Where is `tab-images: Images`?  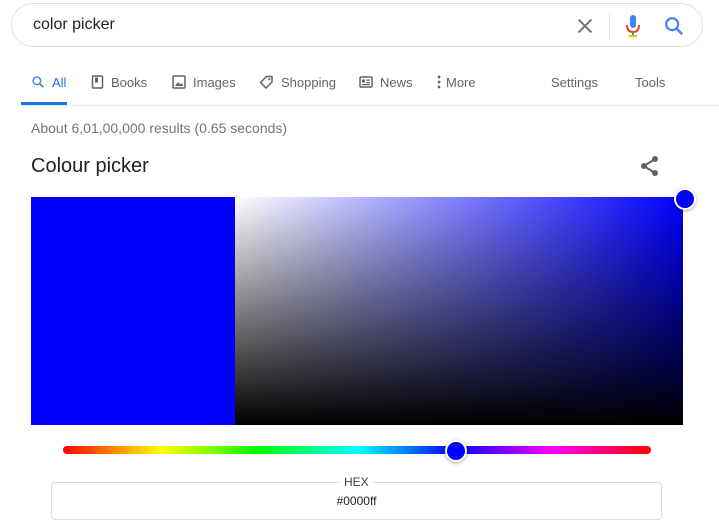
tab-images: Images is located at coordinates (204, 82).